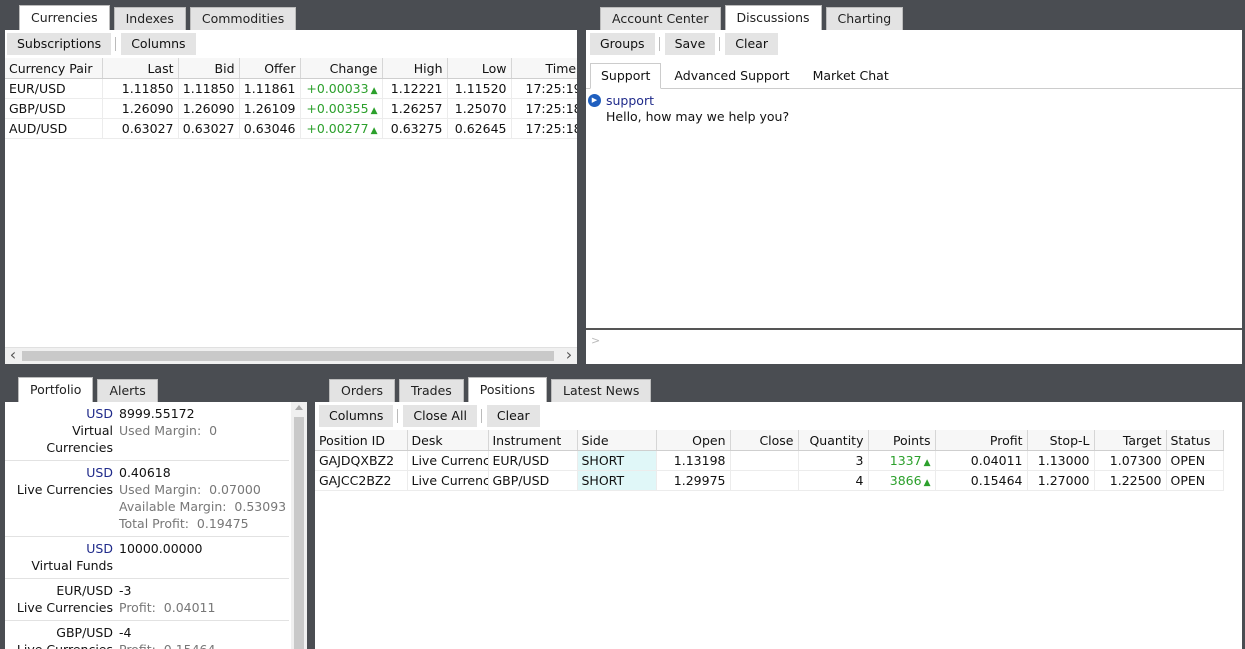 Image resolution: width=1245 pixels, height=649 pixels. Describe the element at coordinates (864, 18) in the screenshot. I see `tab-charting: Charting` at that location.